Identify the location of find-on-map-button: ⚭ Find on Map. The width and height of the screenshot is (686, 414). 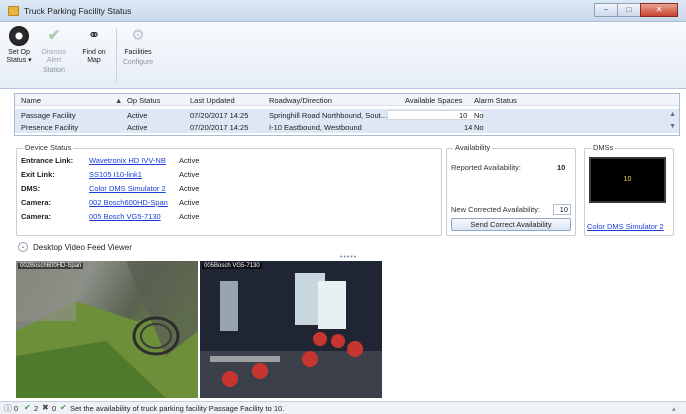
(94, 45).